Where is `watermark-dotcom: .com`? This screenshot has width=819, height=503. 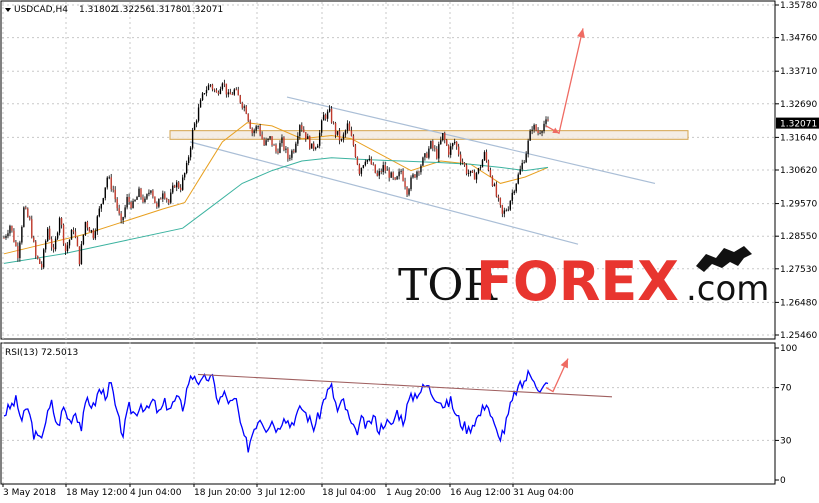 watermark-dotcom: .com is located at coordinates (727, 289).